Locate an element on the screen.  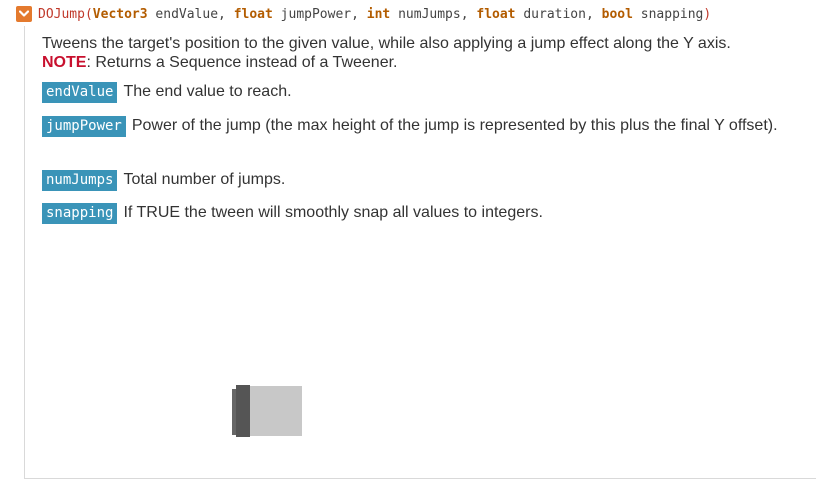
jump-animation-preview is located at coordinates (267, 411).